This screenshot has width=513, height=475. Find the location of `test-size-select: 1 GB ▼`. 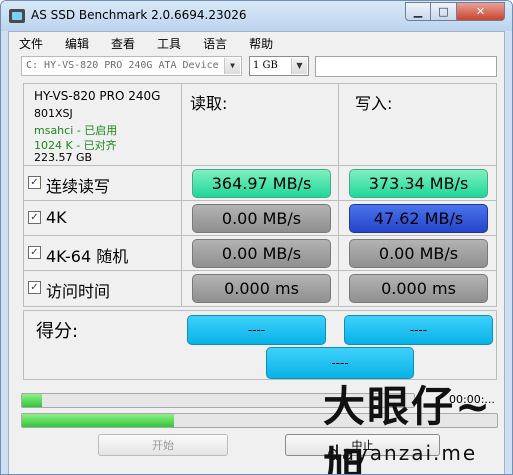

test-size-select: 1 GB ▼ is located at coordinates (279, 66).